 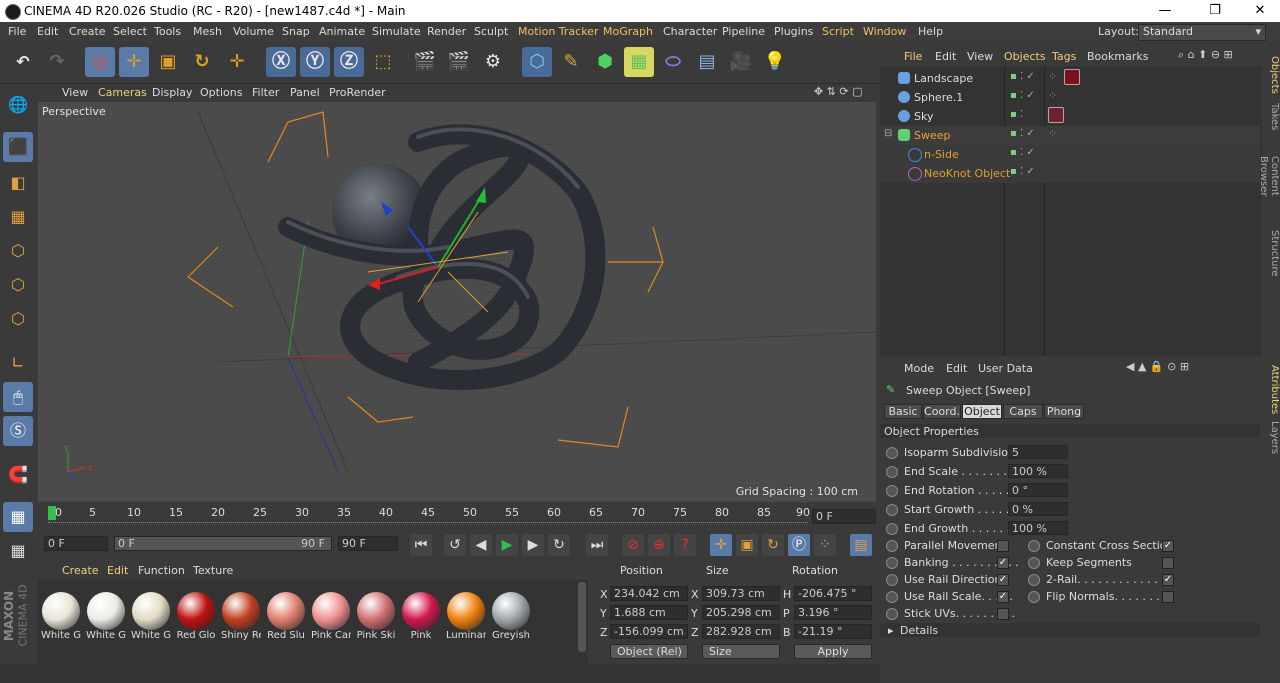 I want to click on tab-coord: Coord., so click(x=942, y=411).